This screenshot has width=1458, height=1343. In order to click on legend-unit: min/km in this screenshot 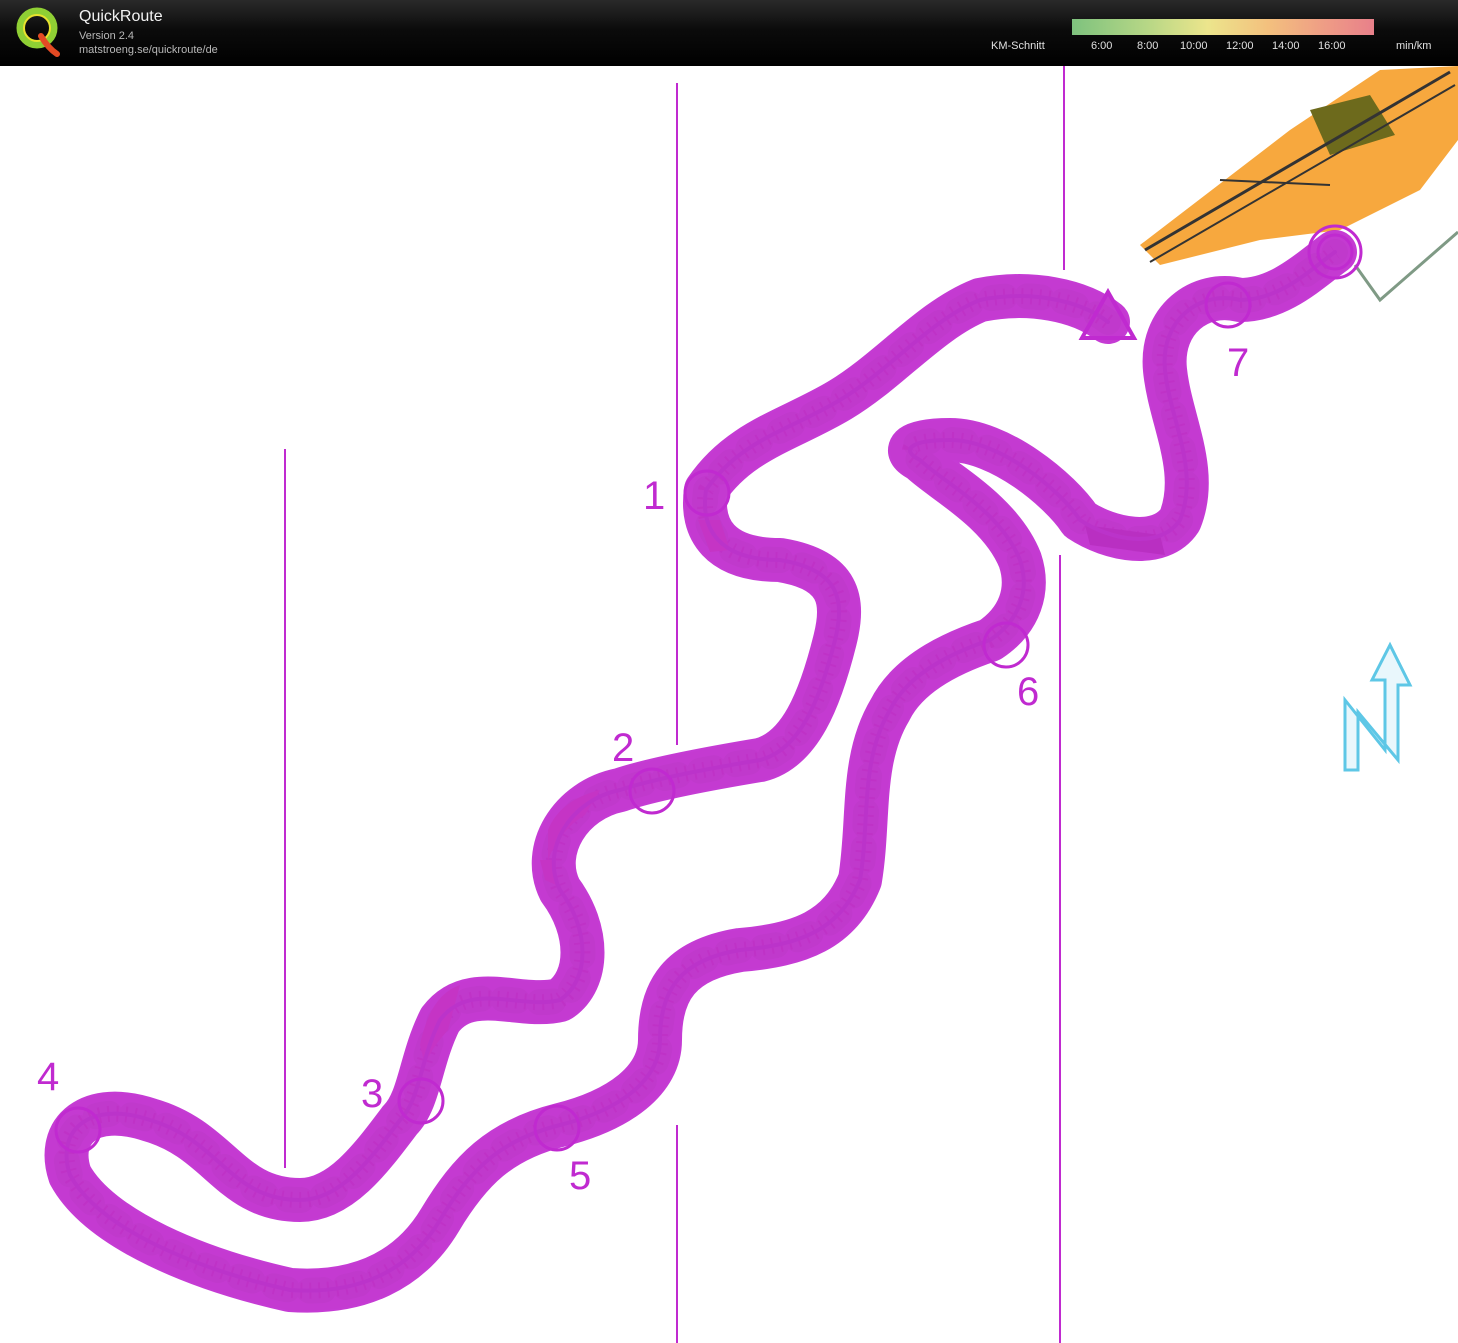, I will do `click(1414, 46)`.